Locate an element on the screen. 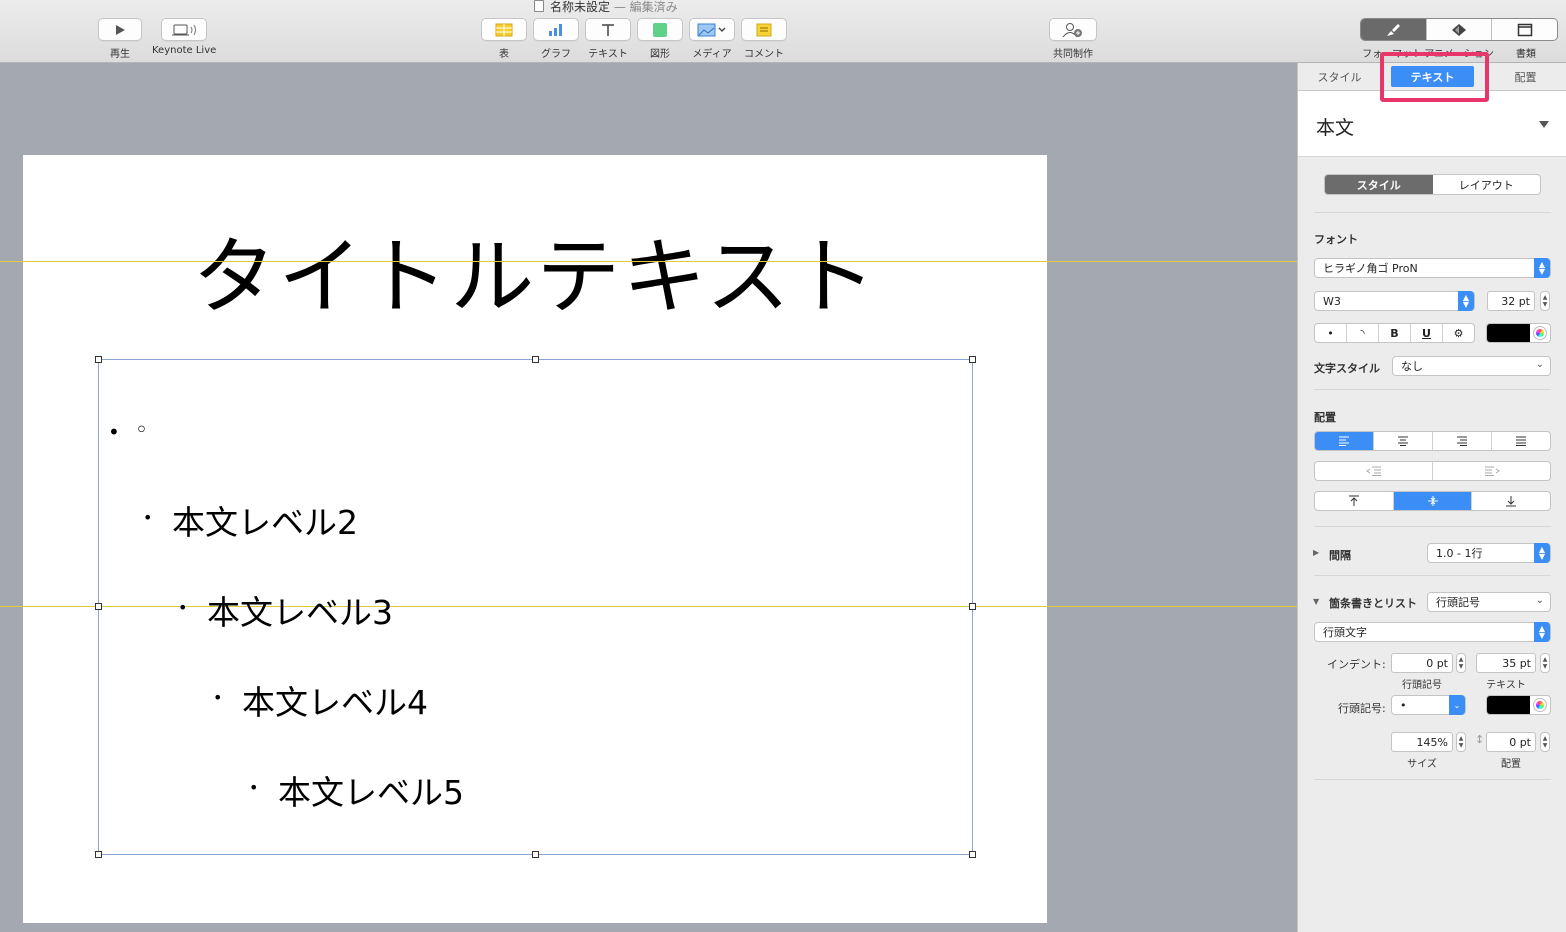 Image resolution: width=1566 pixels, height=932 pixels. bullet-text-level2: 本文レベル2 is located at coordinates (265, 520).